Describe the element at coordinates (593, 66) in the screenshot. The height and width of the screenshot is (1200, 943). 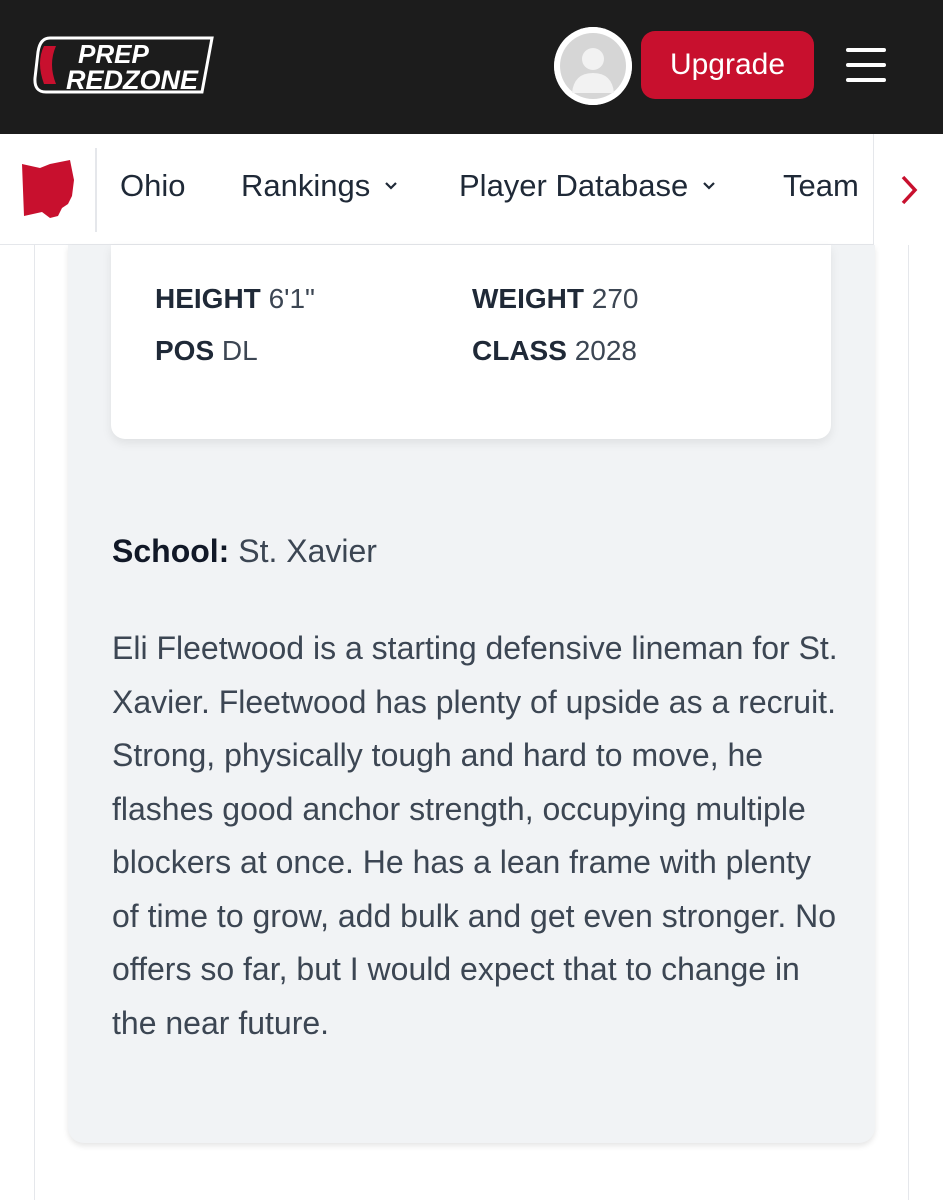
I see `user-avatar` at that location.